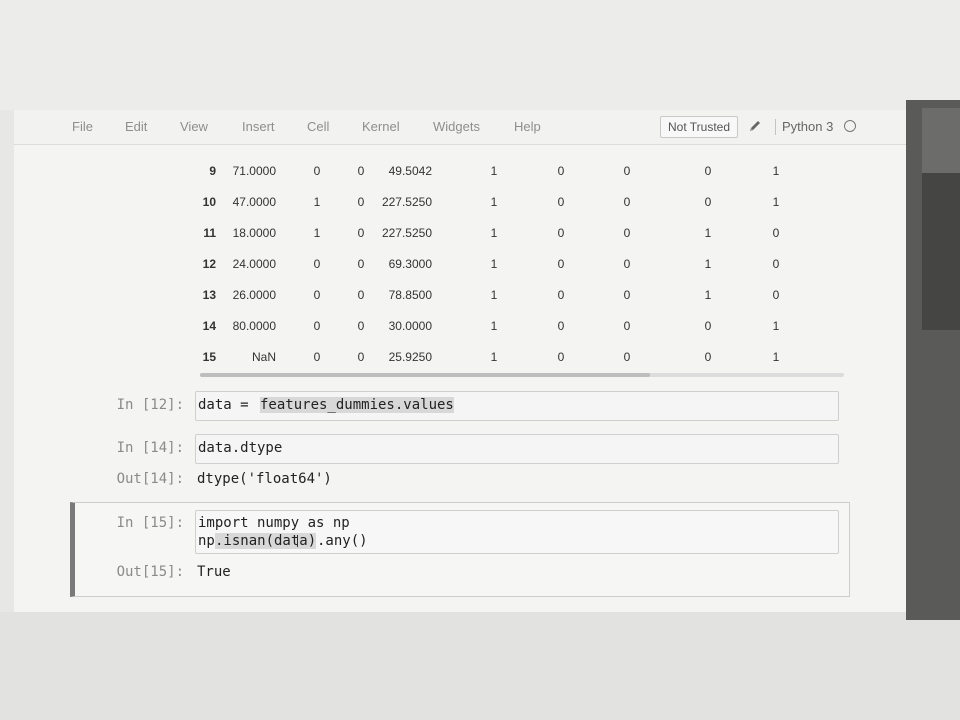 The image size is (960, 720). I want to click on background-right-panel-light, so click(941, 140).